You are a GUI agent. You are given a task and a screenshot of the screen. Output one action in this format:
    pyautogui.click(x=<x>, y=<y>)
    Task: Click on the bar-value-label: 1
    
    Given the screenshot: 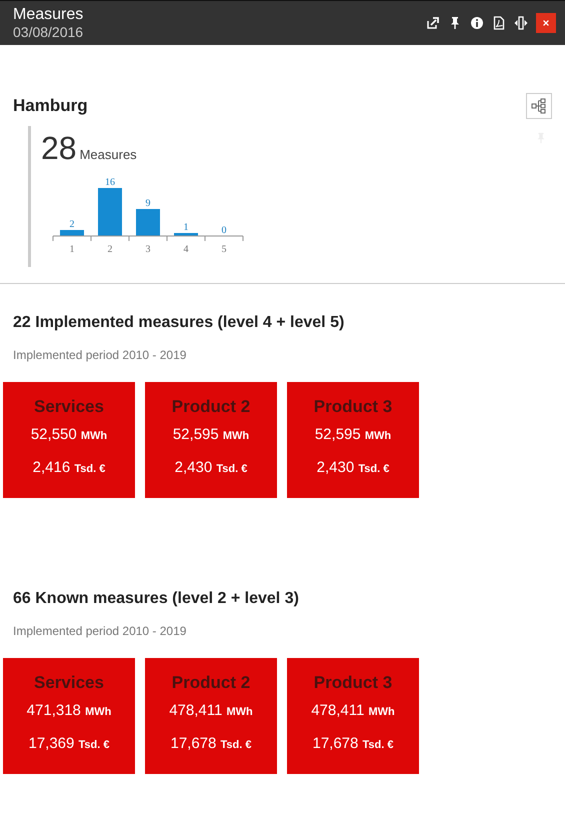 What is the action you would take?
    pyautogui.click(x=186, y=227)
    